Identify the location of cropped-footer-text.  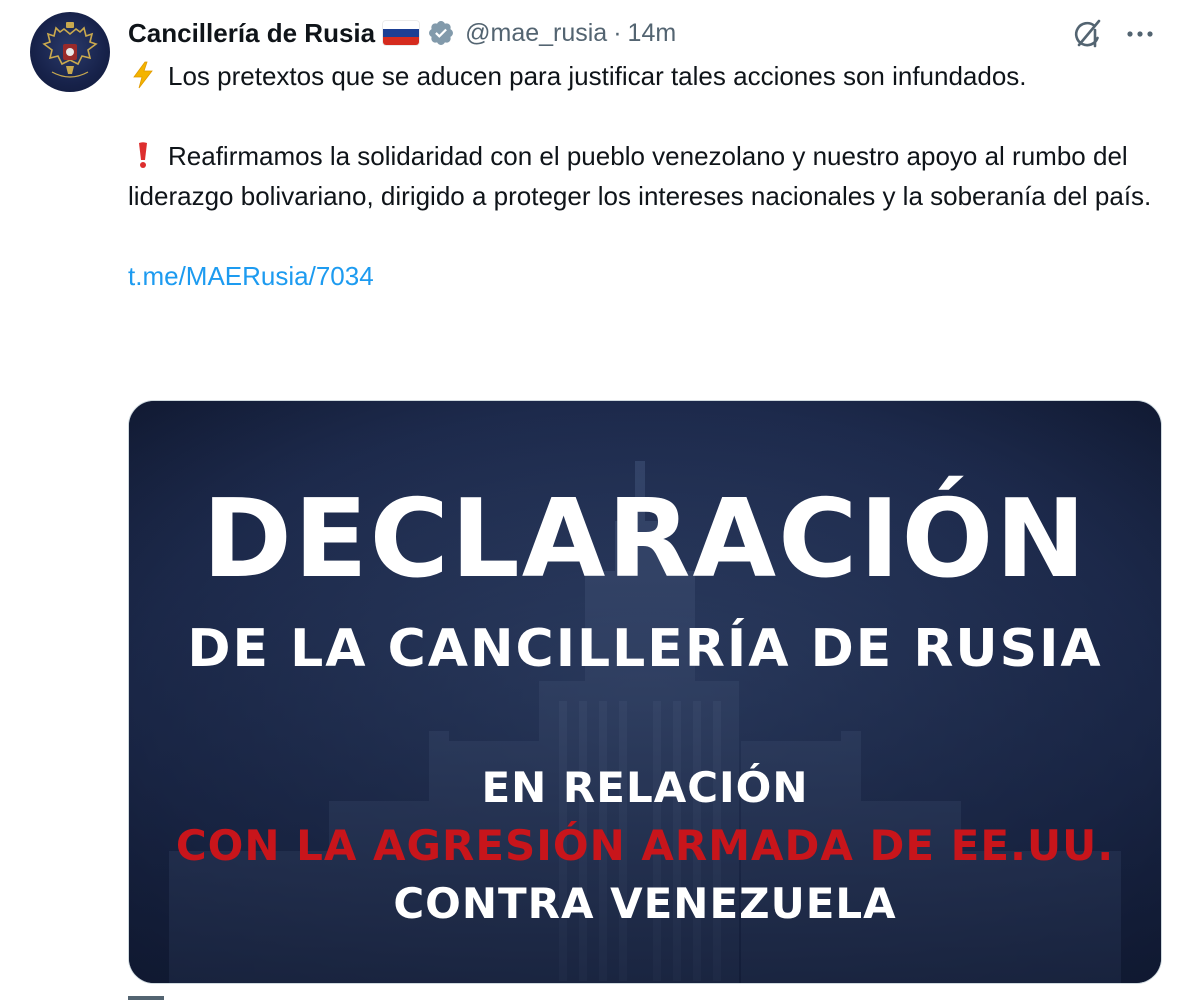
(228, 996).